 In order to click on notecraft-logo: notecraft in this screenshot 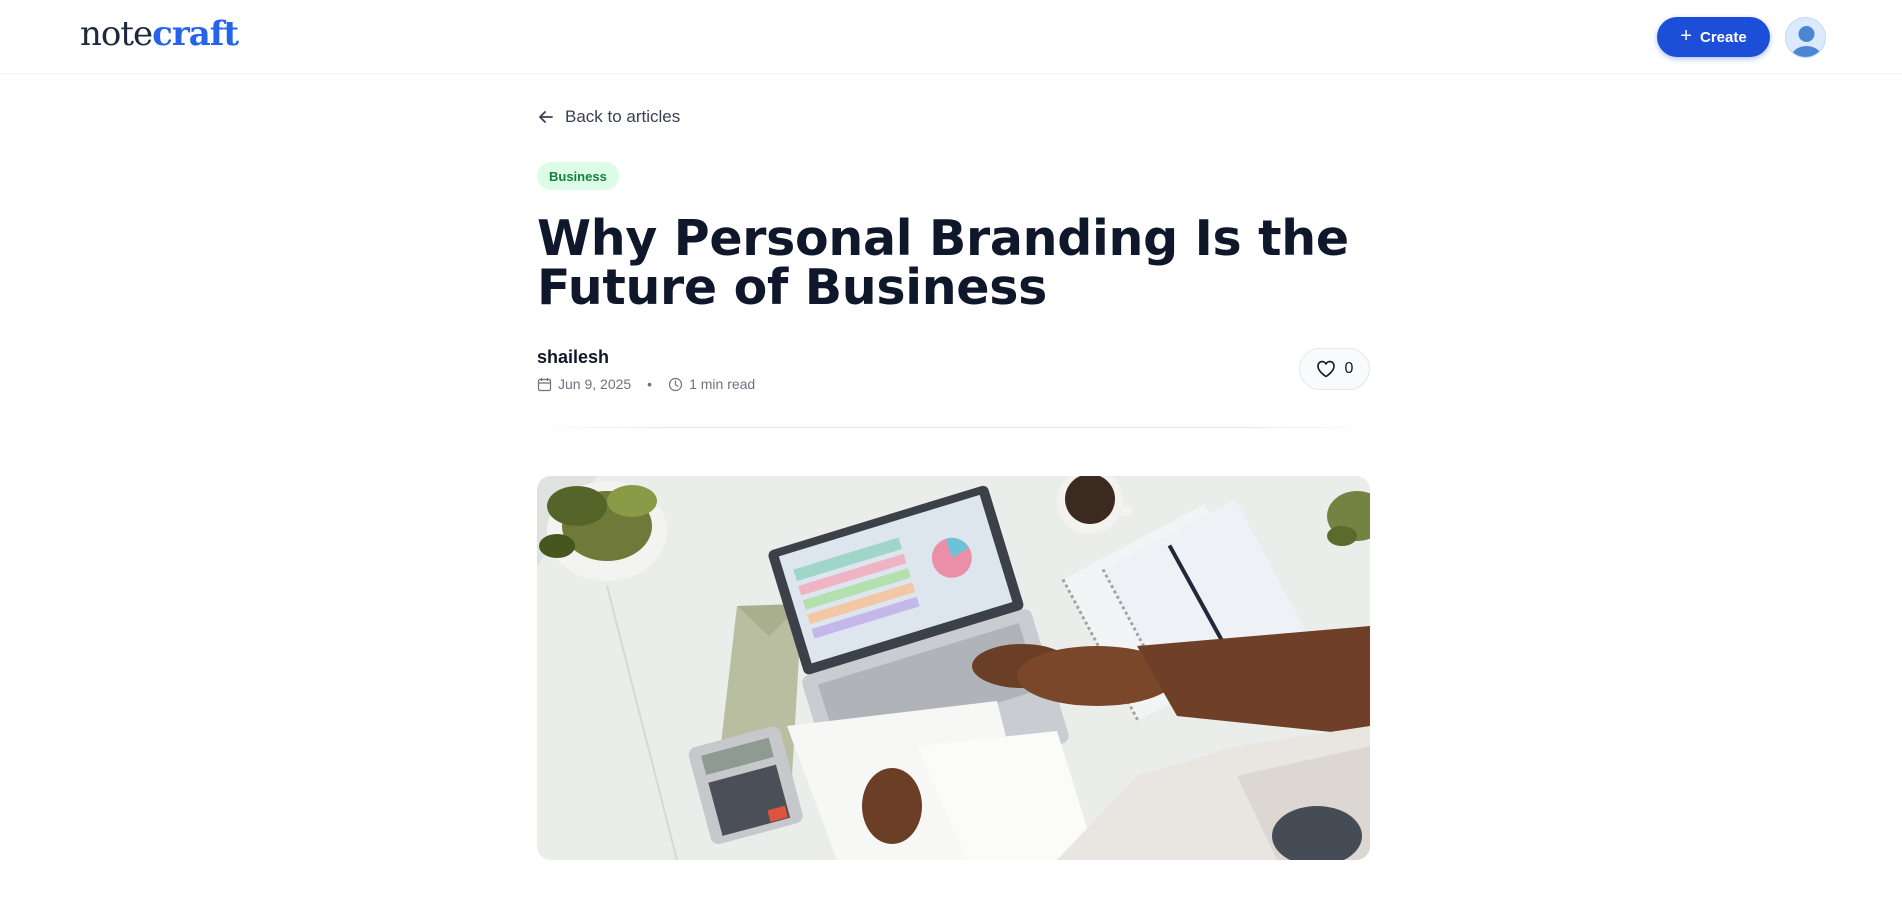, I will do `click(159, 34)`.